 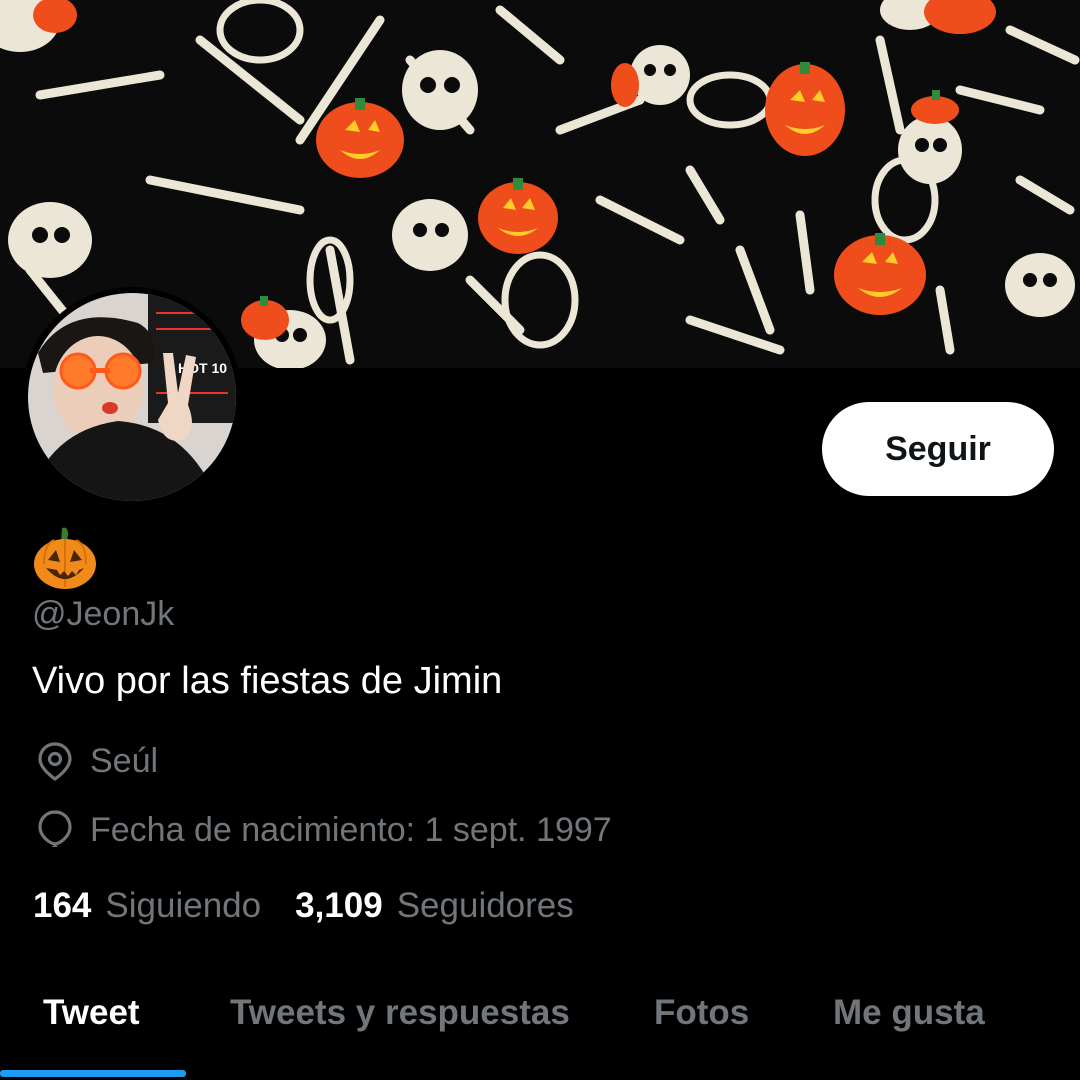 I want to click on profile-tabs: Tweet Tweets y respuestas Fotos Me gusta, so click(x=540, y=1032).